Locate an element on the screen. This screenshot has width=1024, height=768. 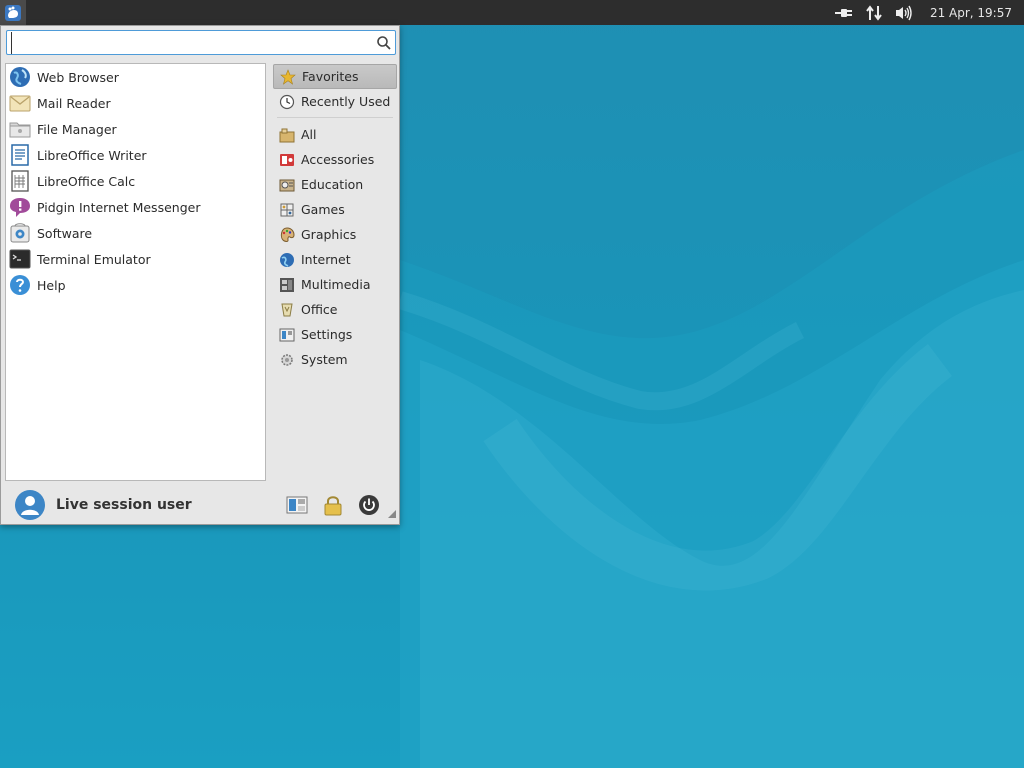
category-label: Games is located at coordinates (323, 209).